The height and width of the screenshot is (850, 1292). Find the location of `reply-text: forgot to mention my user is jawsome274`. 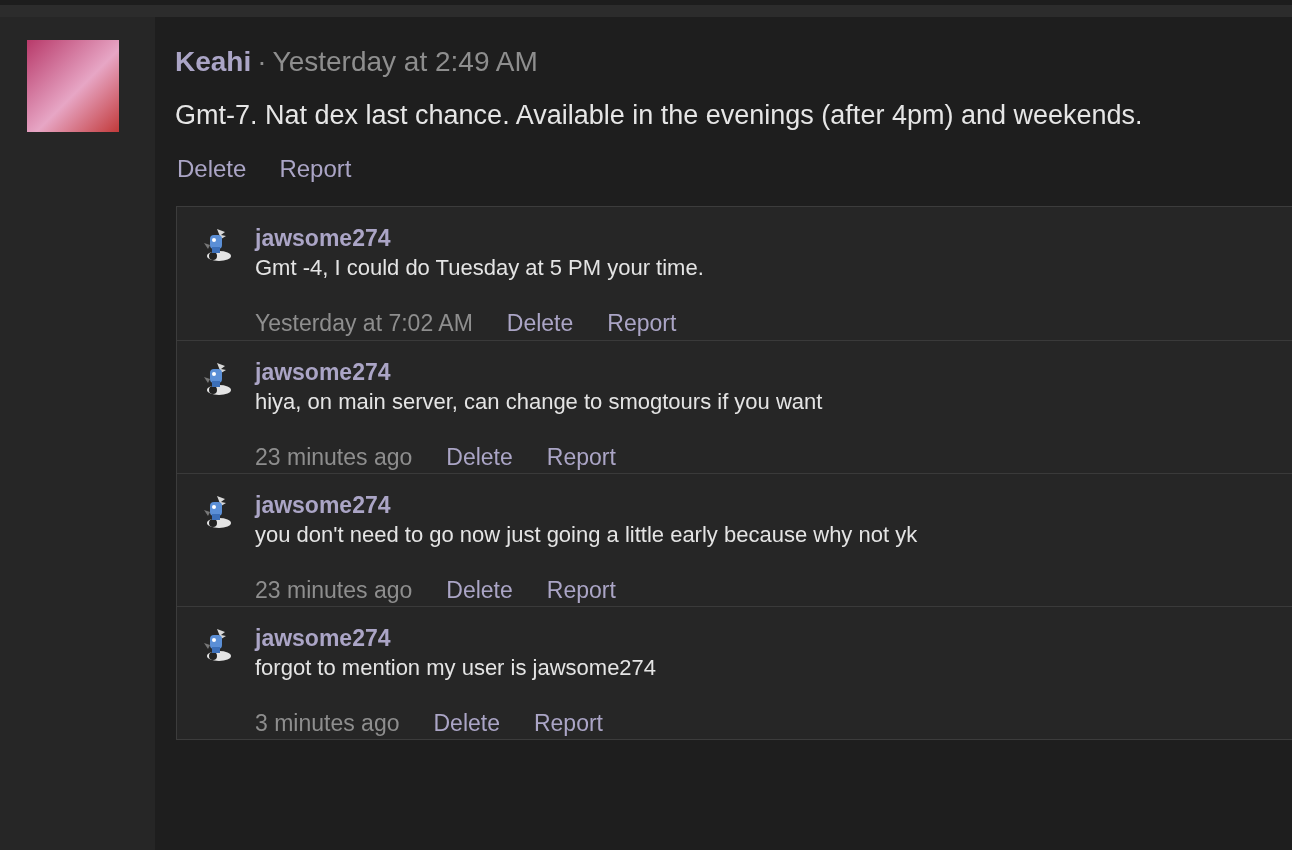

reply-text: forgot to mention my user is jawsome274 is located at coordinates (456, 668).